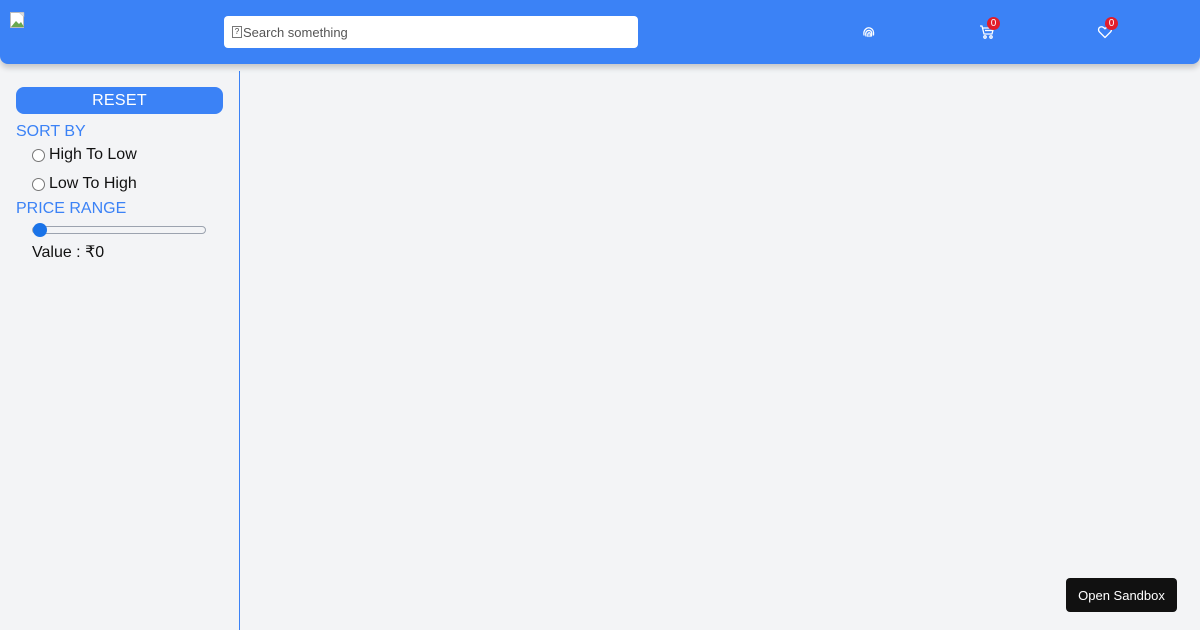 The image size is (1200, 630). I want to click on sort-option-label: Low To High, so click(93, 183).